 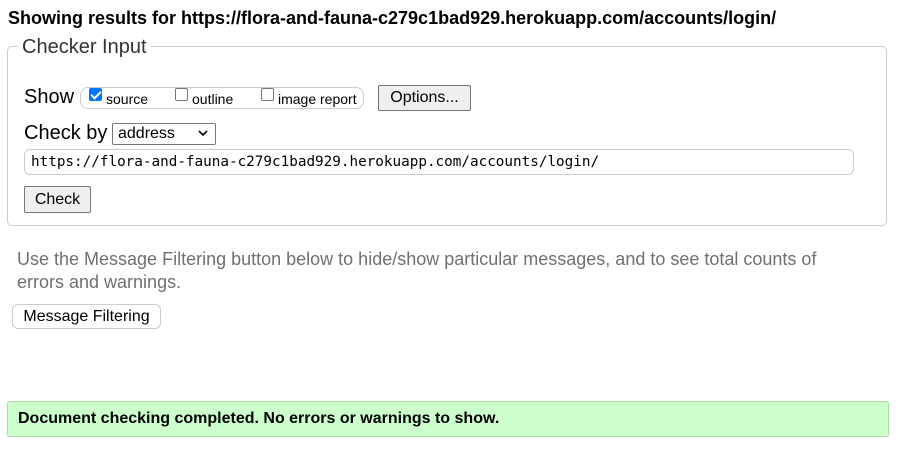 I want to click on show-label: Show, so click(x=49, y=97).